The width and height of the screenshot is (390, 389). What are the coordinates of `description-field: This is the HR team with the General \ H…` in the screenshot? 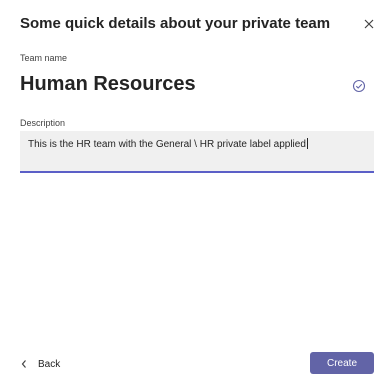 It's located at (197, 152).